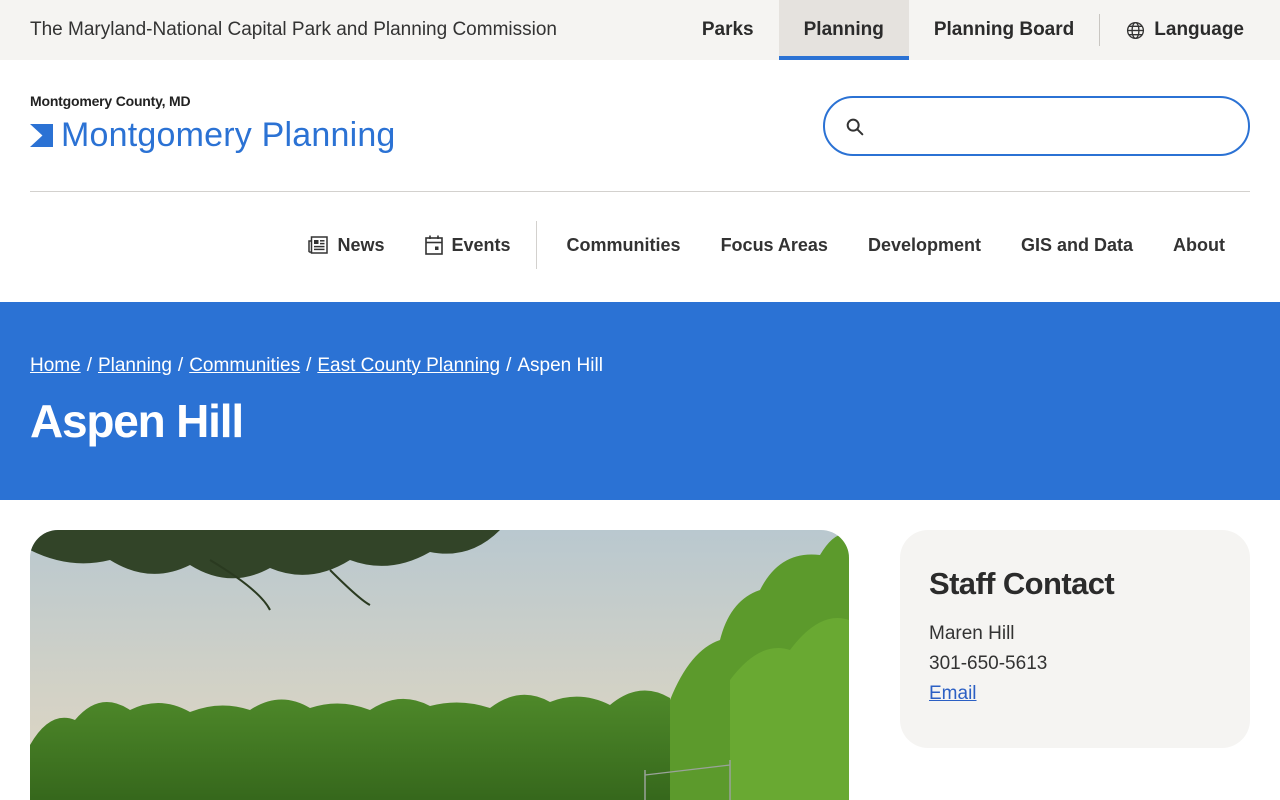 This screenshot has width=1280, height=800. What do you see at coordinates (110, 101) in the screenshot?
I see `brand-subtitle: Montgomery County, MD` at bounding box center [110, 101].